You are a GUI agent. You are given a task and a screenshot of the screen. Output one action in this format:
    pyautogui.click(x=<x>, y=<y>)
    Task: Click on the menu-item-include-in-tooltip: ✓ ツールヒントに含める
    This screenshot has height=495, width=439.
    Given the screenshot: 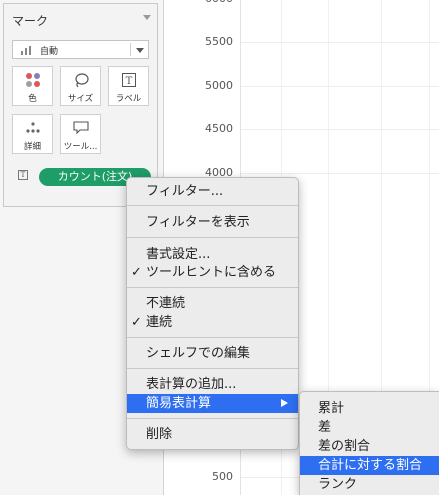 What is the action you would take?
    pyautogui.click(x=212, y=272)
    